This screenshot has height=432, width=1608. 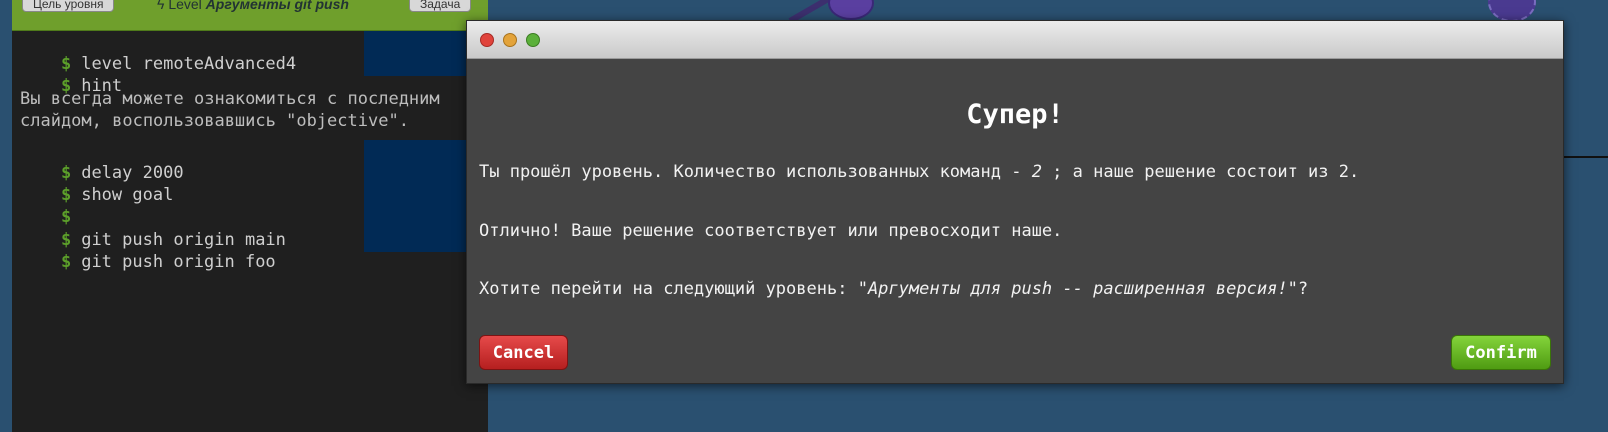 What do you see at coordinates (250, 228) in the screenshot?
I see `command-line: $ git push origin main` at bounding box center [250, 228].